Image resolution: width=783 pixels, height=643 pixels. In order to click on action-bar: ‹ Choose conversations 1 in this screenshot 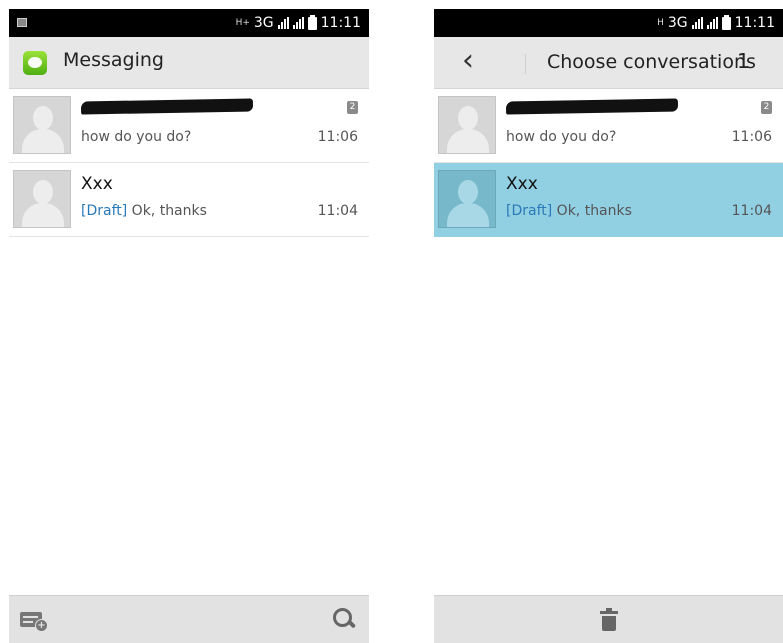, I will do `click(608, 63)`.